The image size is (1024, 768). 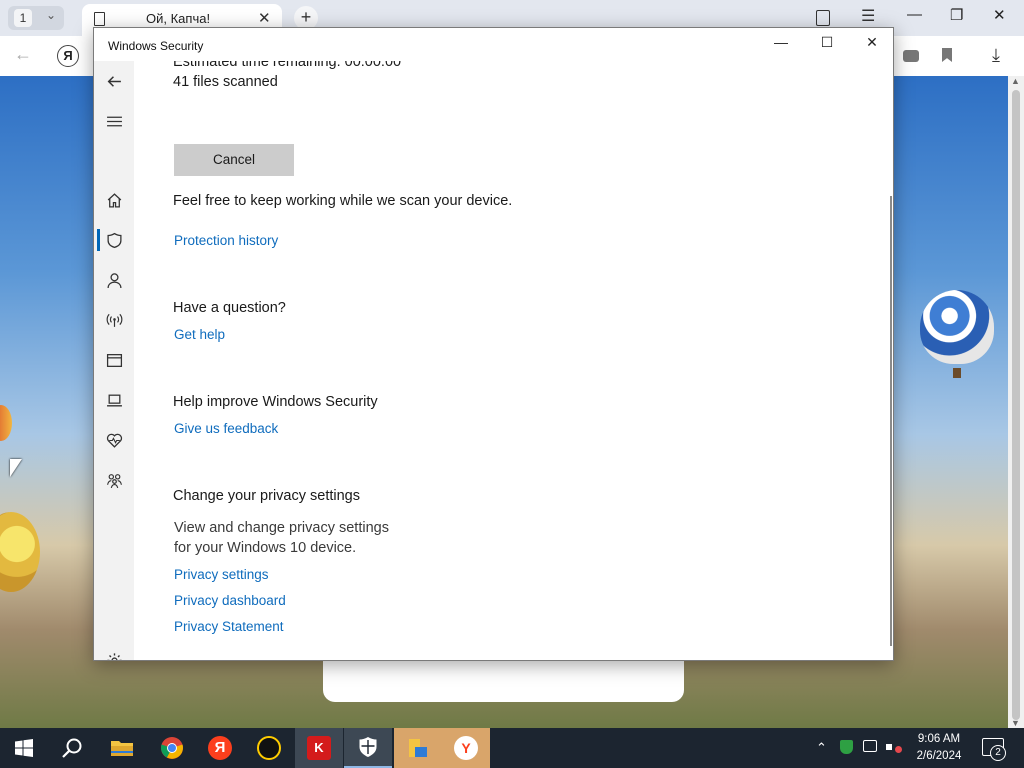 I want to click on show-hidden-icons: ⌃, so click(x=821, y=748).